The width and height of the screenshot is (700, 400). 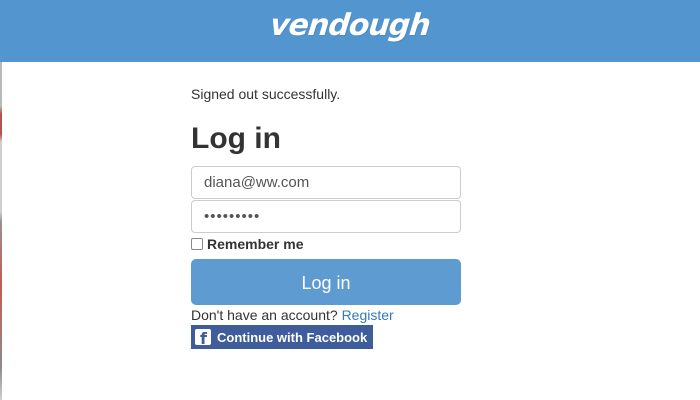 I want to click on remember-me-option: Remember me, so click(x=247, y=244).